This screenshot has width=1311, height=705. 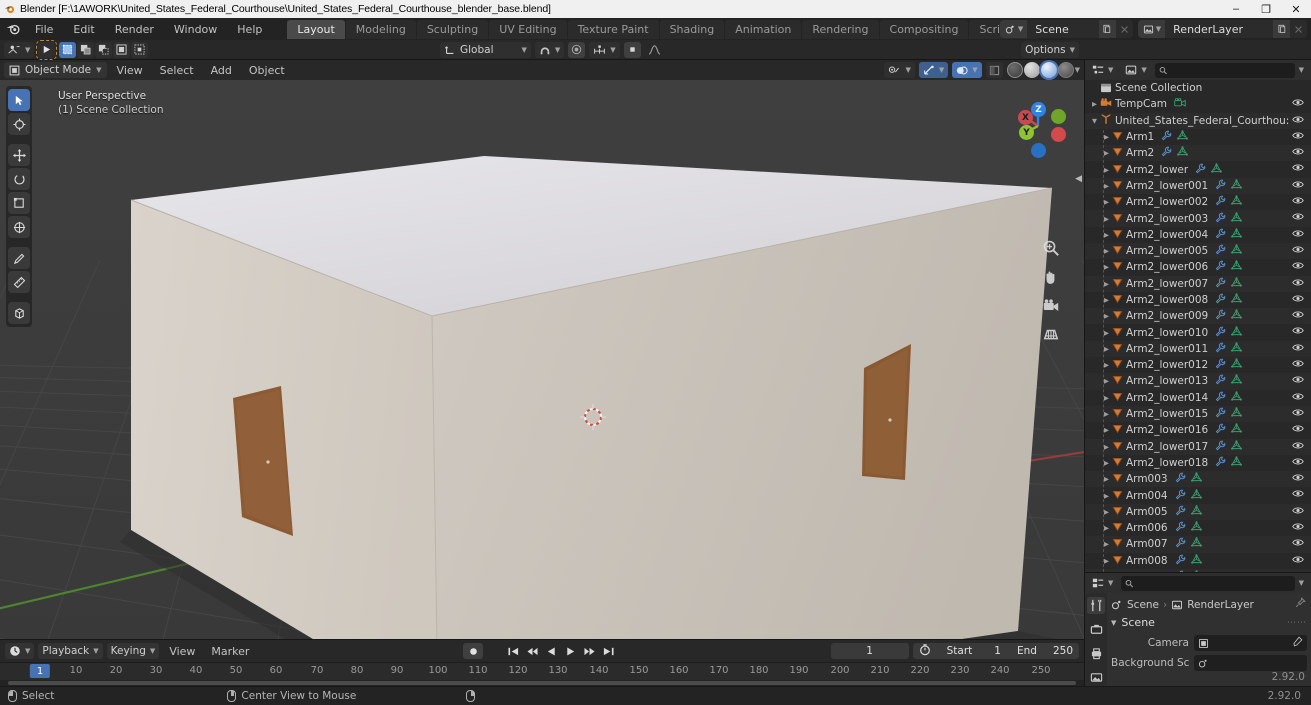 What do you see at coordinates (1051, 277) in the screenshot?
I see `pan-hand-icon` at bounding box center [1051, 277].